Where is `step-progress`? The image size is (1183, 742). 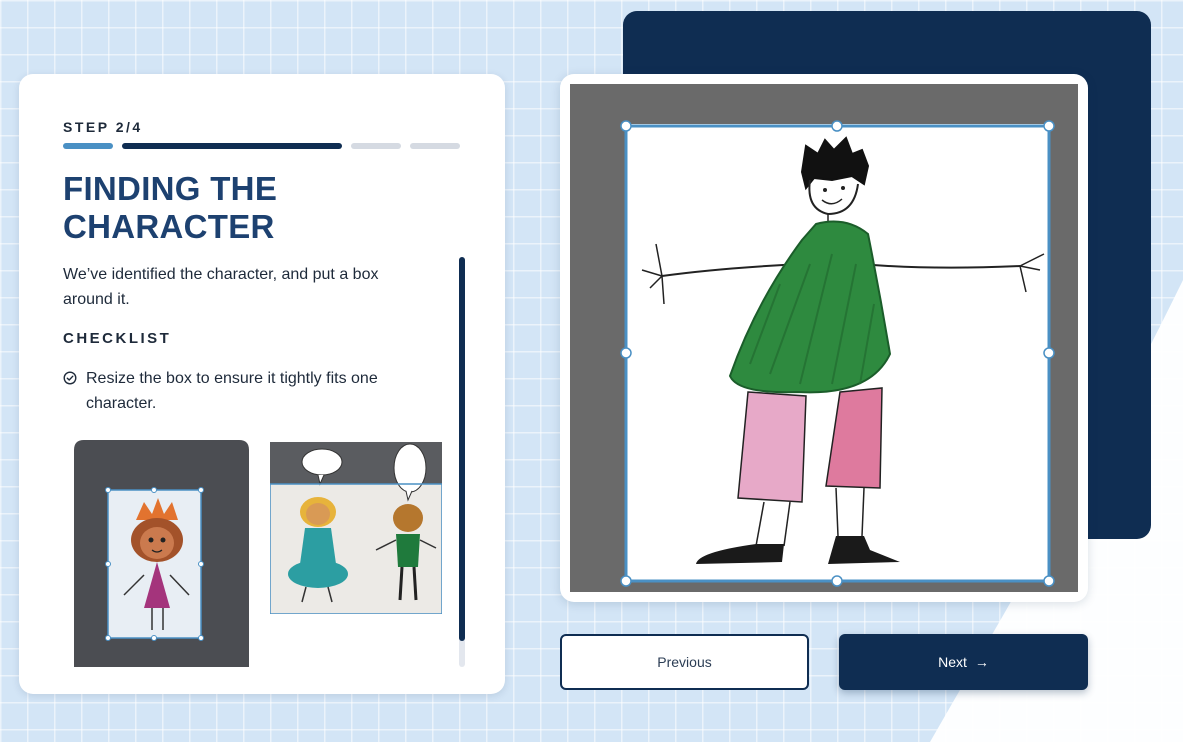
step-progress is located at coordinates (262, 146).